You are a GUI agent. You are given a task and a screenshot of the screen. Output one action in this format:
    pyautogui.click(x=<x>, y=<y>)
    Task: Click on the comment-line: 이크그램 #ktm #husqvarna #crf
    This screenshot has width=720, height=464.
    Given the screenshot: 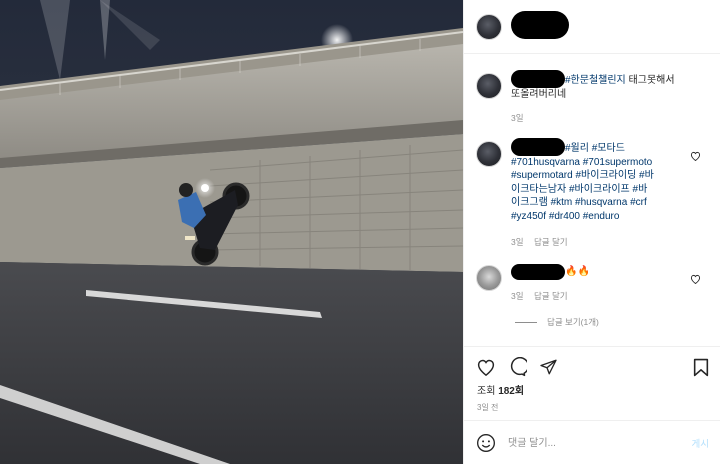 What is the action you would take?
    pyautogui.click(x=611, y=203)
    